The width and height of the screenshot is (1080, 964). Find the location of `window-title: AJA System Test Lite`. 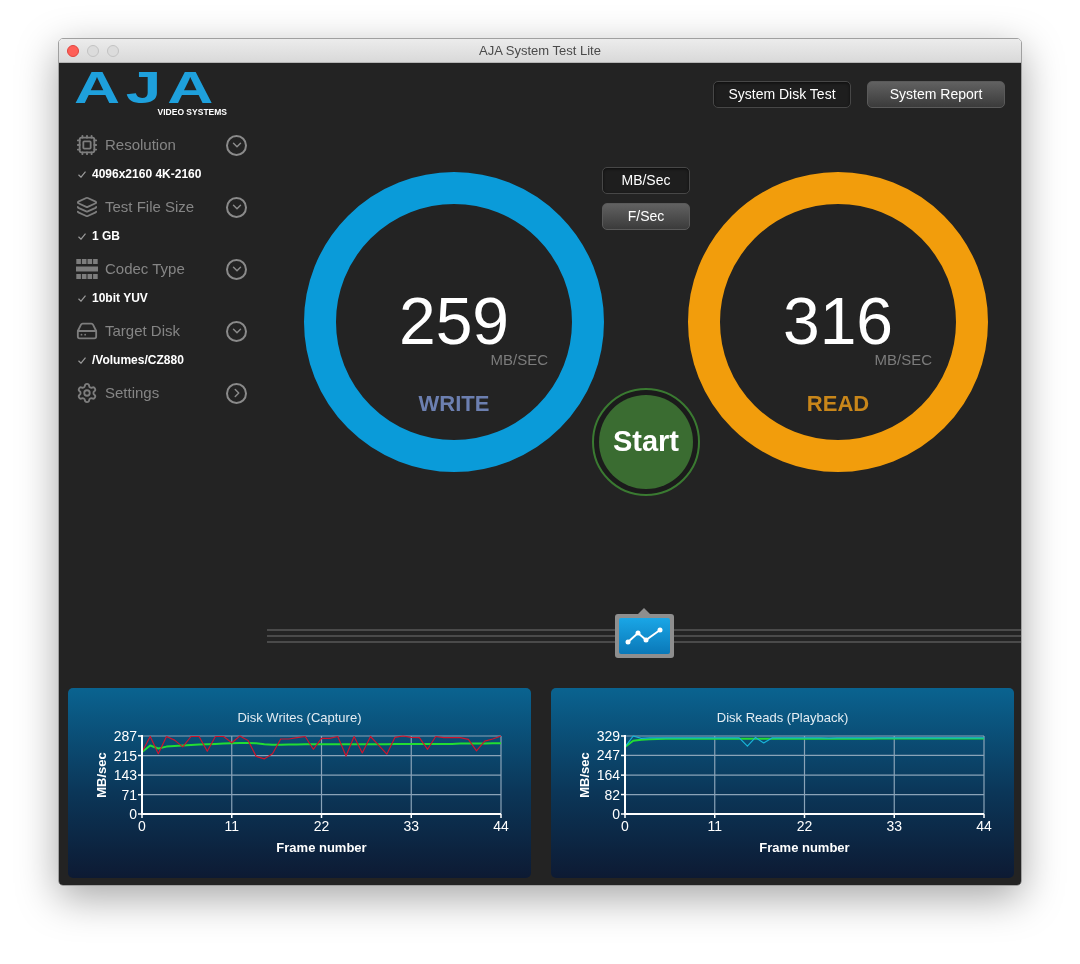

window-title: AJA System Test Lite is located at coordinates (540, 50).